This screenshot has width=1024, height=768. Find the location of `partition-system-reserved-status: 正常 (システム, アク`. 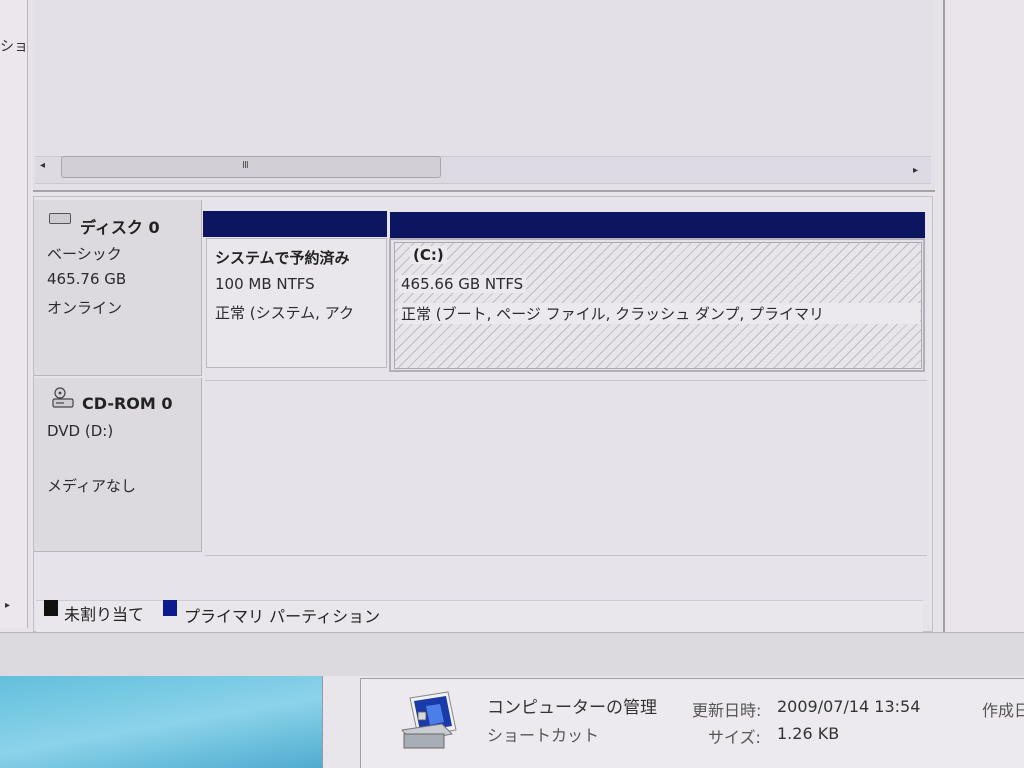

partition-system-reserved-status: 正常 (システム, アク is located at coordinates (284, 313).